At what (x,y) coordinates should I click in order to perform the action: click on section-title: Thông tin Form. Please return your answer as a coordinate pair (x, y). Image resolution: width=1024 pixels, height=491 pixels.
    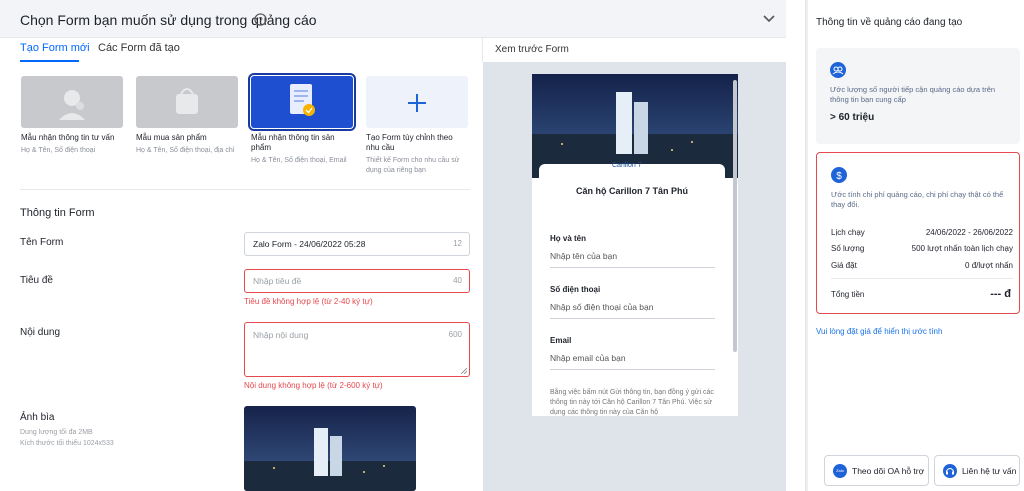
    Looking at the image, I should click on (57, 213).